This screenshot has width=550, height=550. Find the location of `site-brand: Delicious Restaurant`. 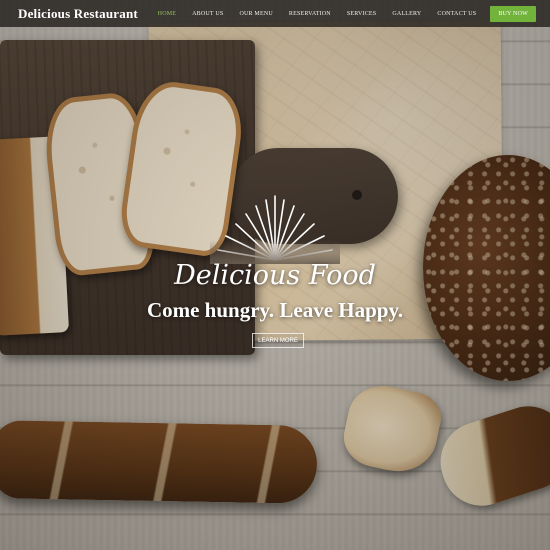

site-brand: Delicious Restaurant is located at coordinates (78, 14).